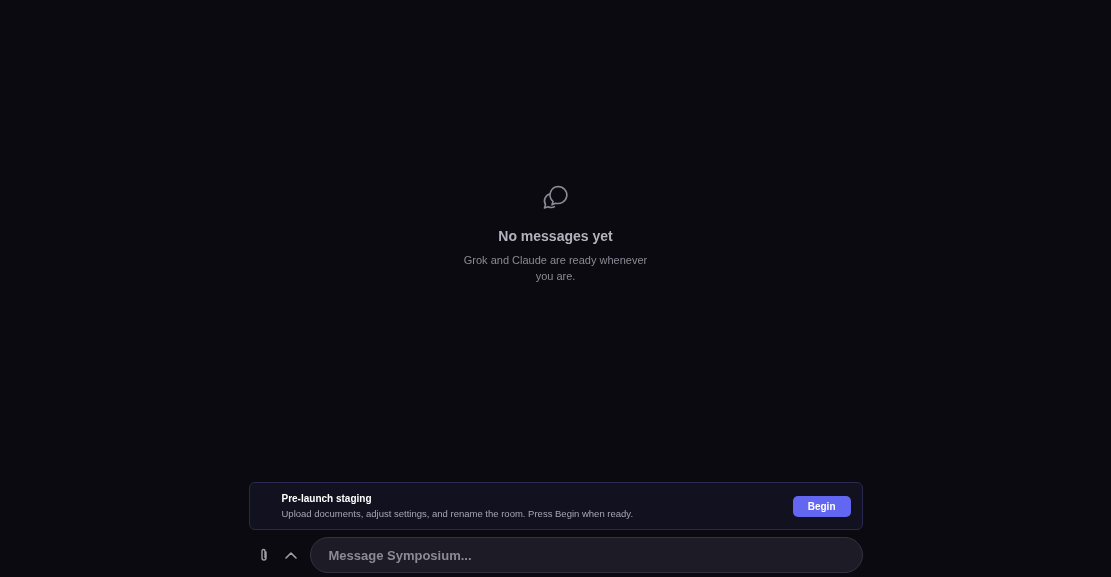 This screenshot has width=1111, height=577. I want to click on banner-title: Pre-launch staging, so click(327, 498).